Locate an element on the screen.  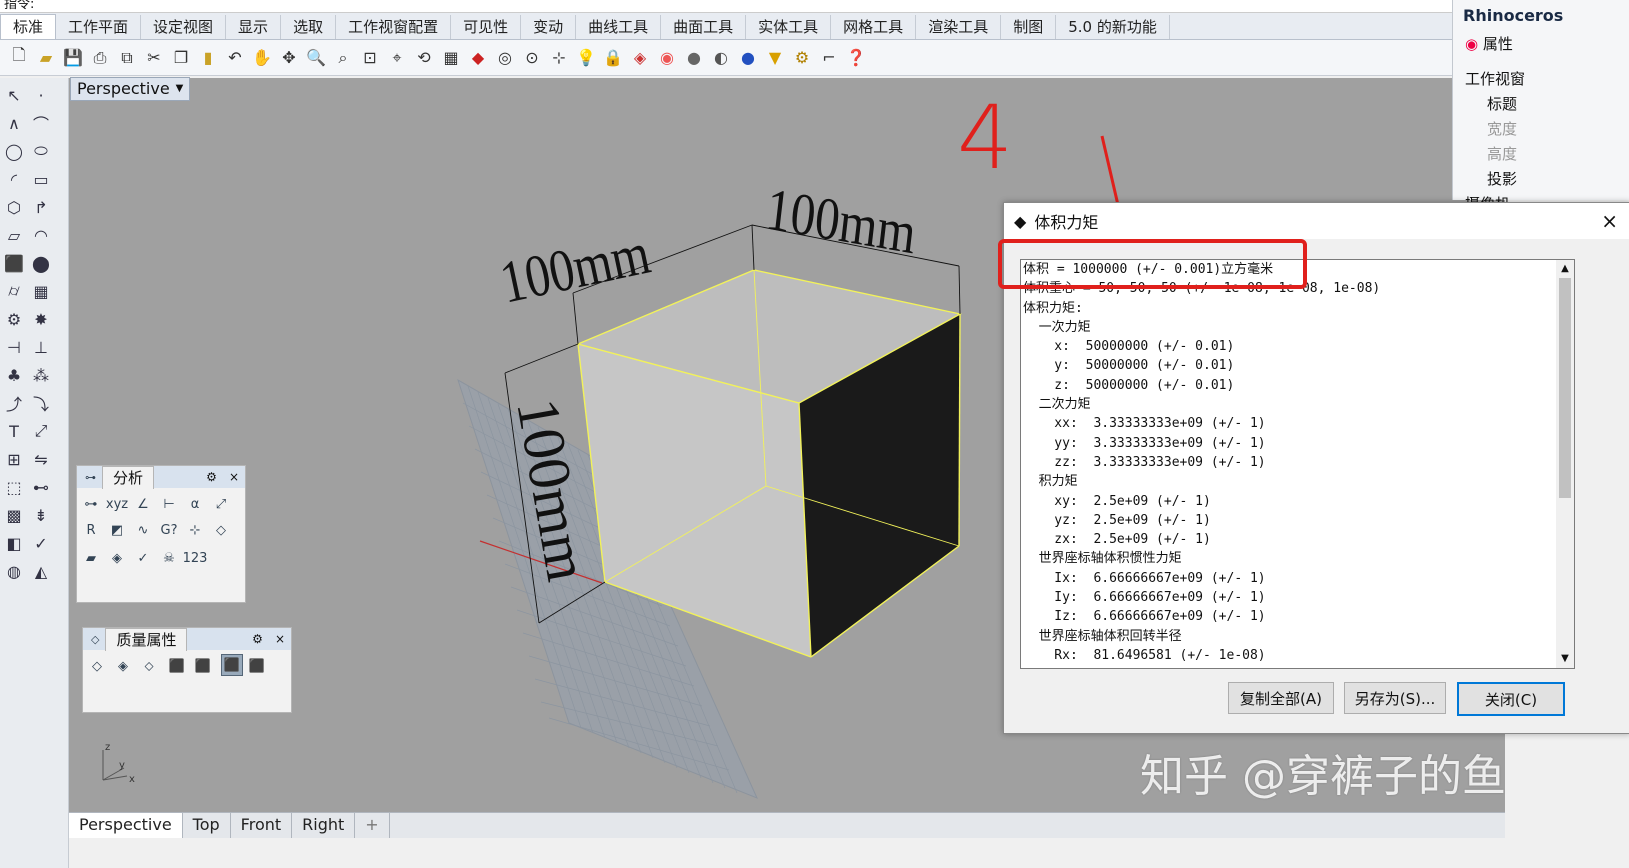
draft-angle-icon: ◩ is located at coordinates (117, 530).